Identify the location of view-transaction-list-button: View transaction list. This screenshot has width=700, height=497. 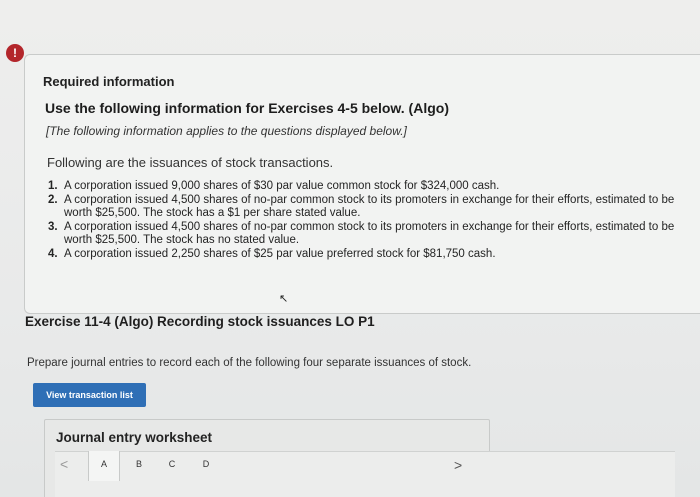
(89, 395).